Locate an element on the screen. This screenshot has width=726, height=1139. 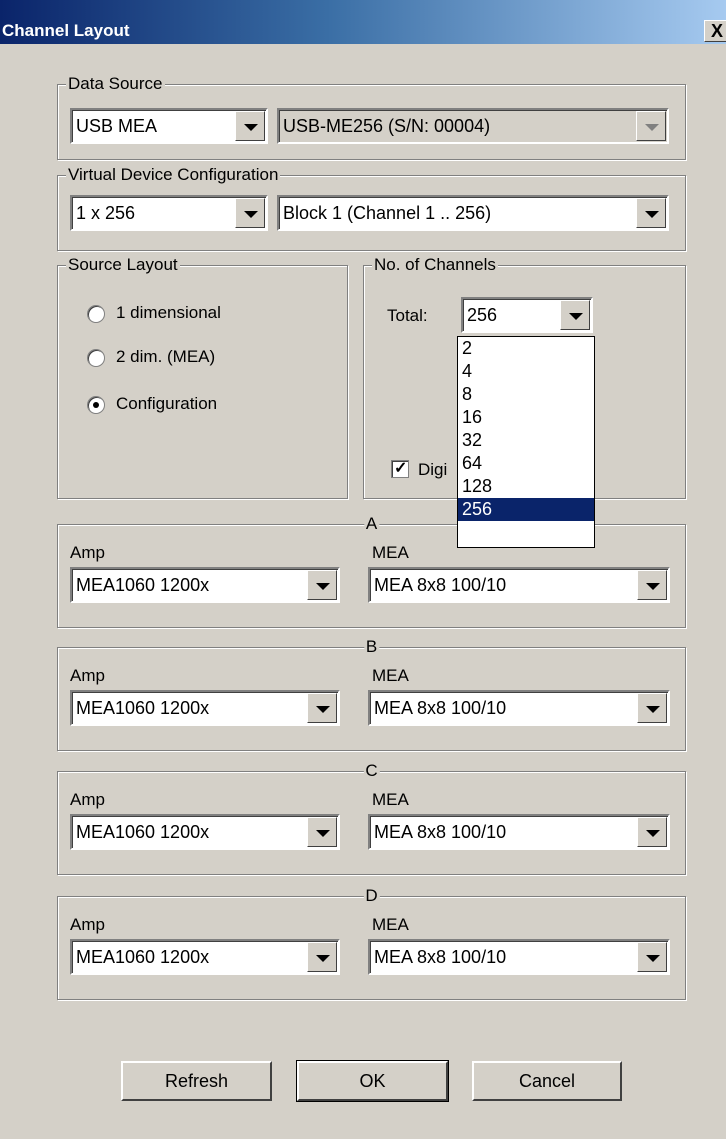
mea-d-value: MEA 8x8 100/10 is located at coordinates (440, 957).